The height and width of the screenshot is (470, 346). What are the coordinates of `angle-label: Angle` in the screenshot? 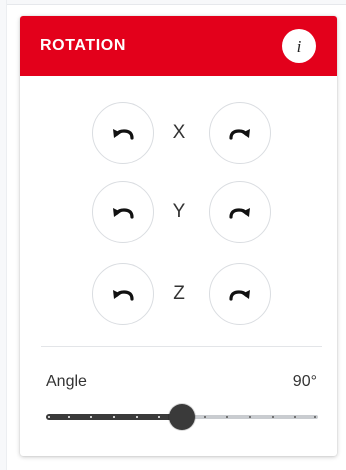 It's located at (66, 381).